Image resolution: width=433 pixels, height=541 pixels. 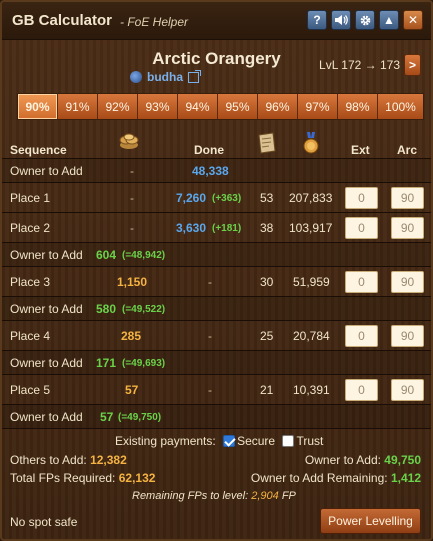 What do you see at coordinates (311, 390) in the screenshot?
I see `row-medals: 10,391` at bounding box center [311, 390].